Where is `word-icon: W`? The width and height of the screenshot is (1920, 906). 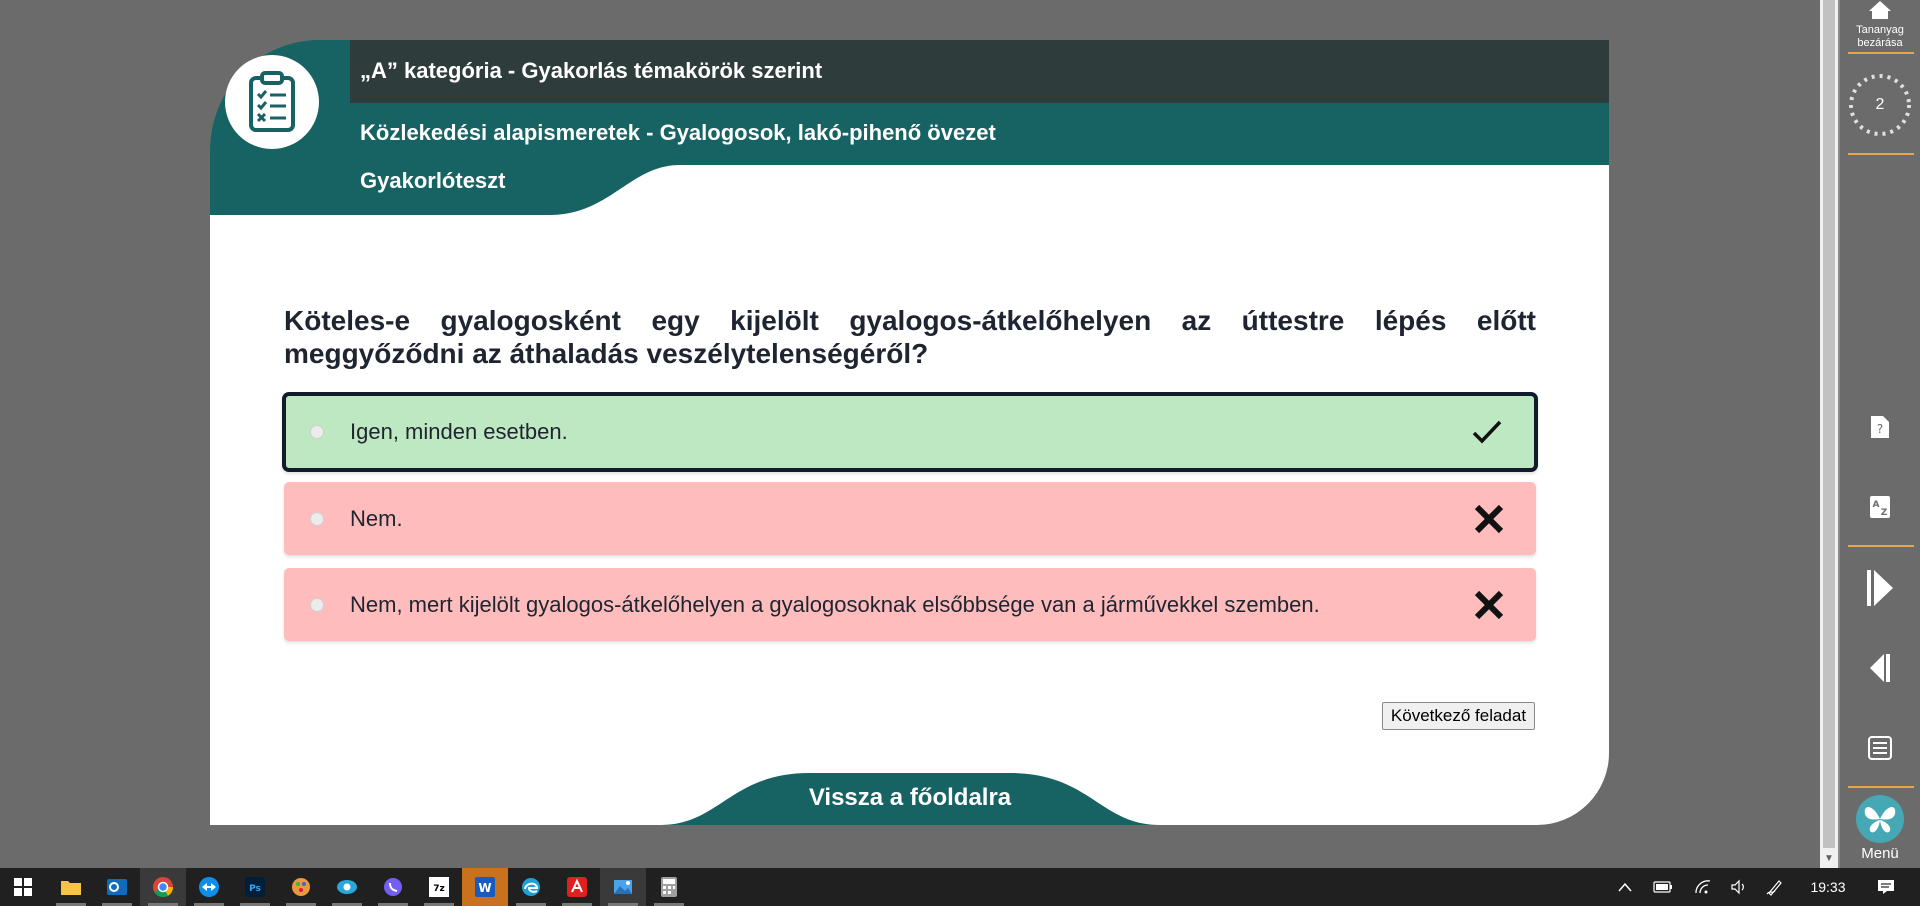 word-icon: W is located at coordinates (485, 887).